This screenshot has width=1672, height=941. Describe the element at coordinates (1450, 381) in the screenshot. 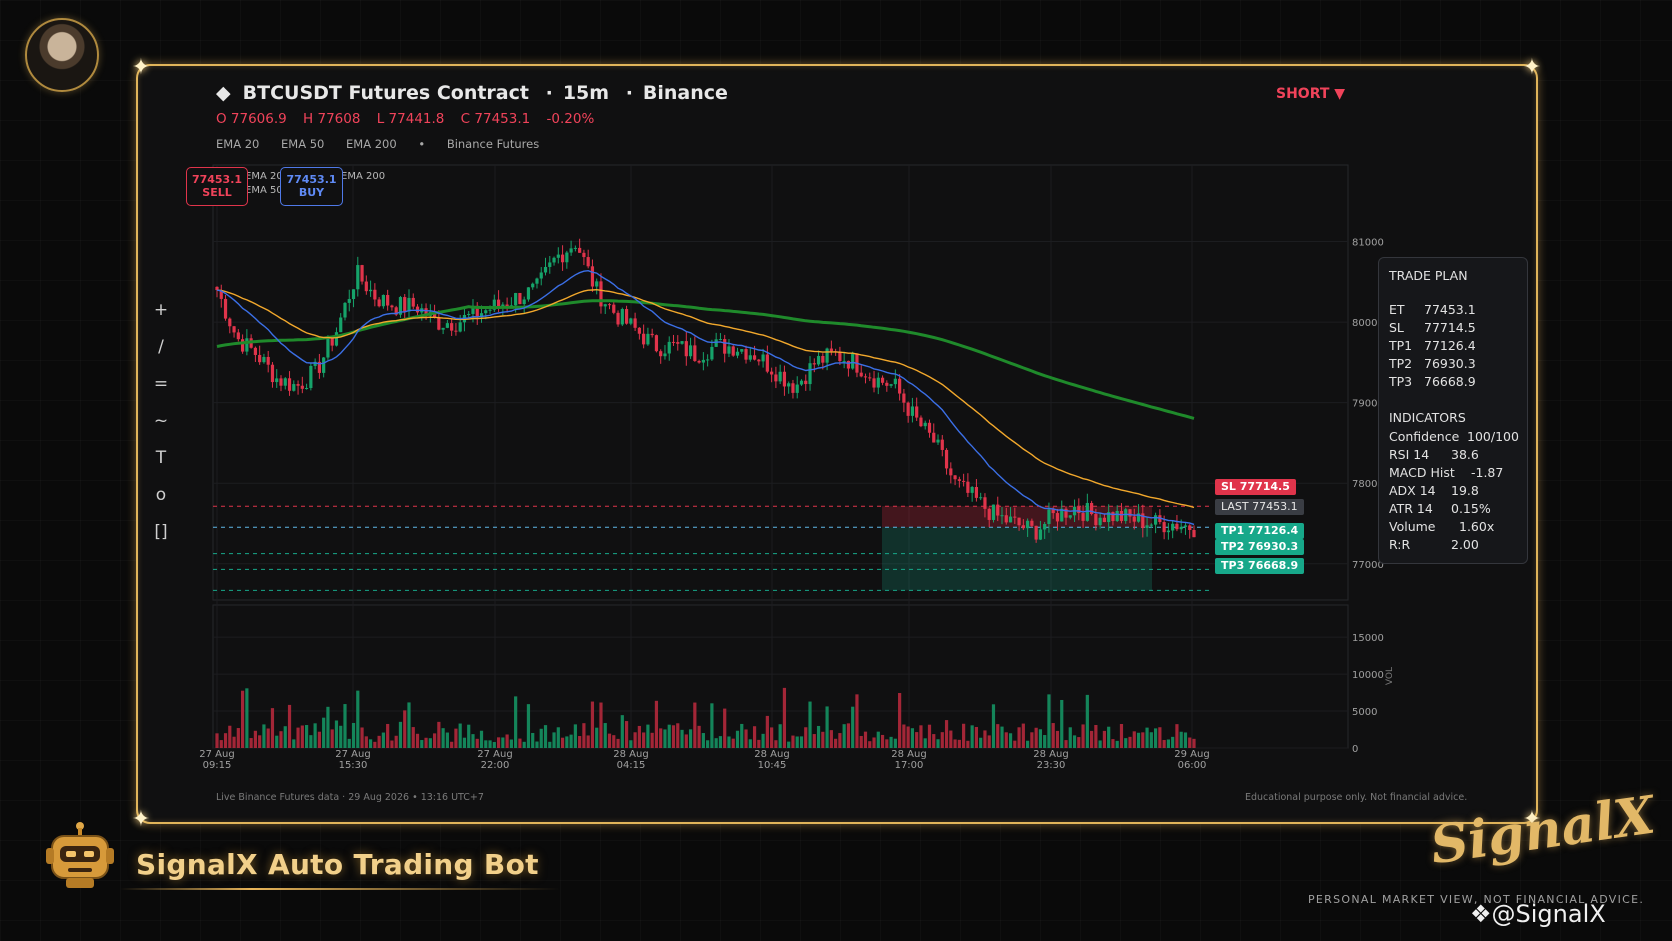

I see `plan-value-tp3: 76668.9` at that location.